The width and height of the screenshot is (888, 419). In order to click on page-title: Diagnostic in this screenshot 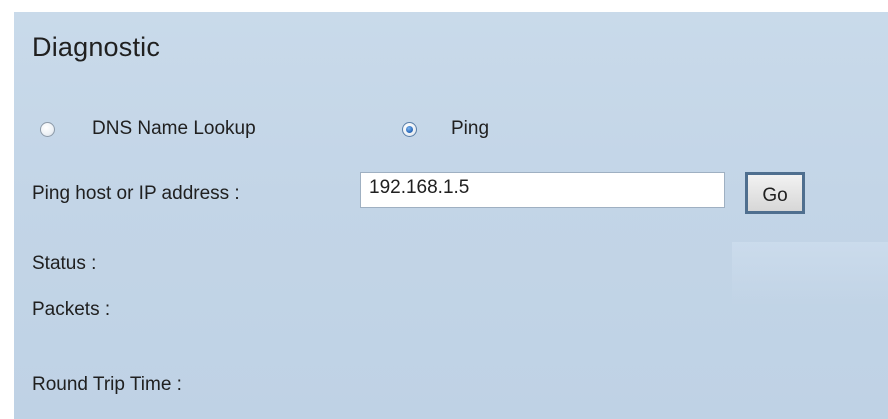, I will do `click(96, 47)`.